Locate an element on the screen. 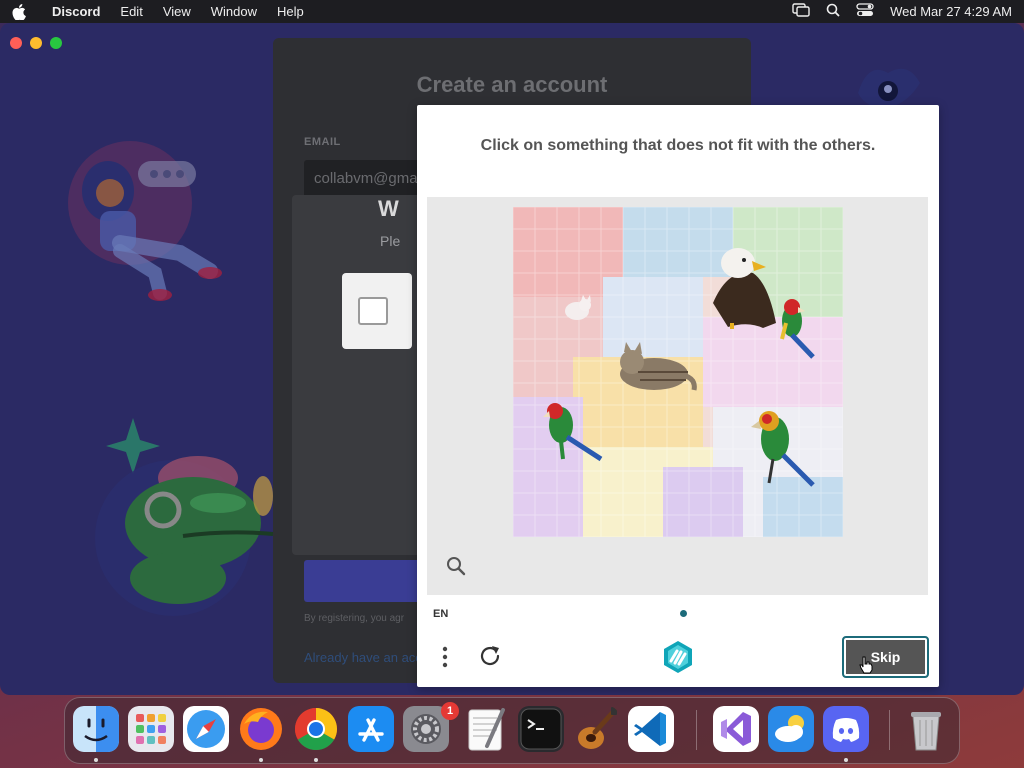 The image size is (1024, 768). safari-icon is located at coordinates (206, 729).